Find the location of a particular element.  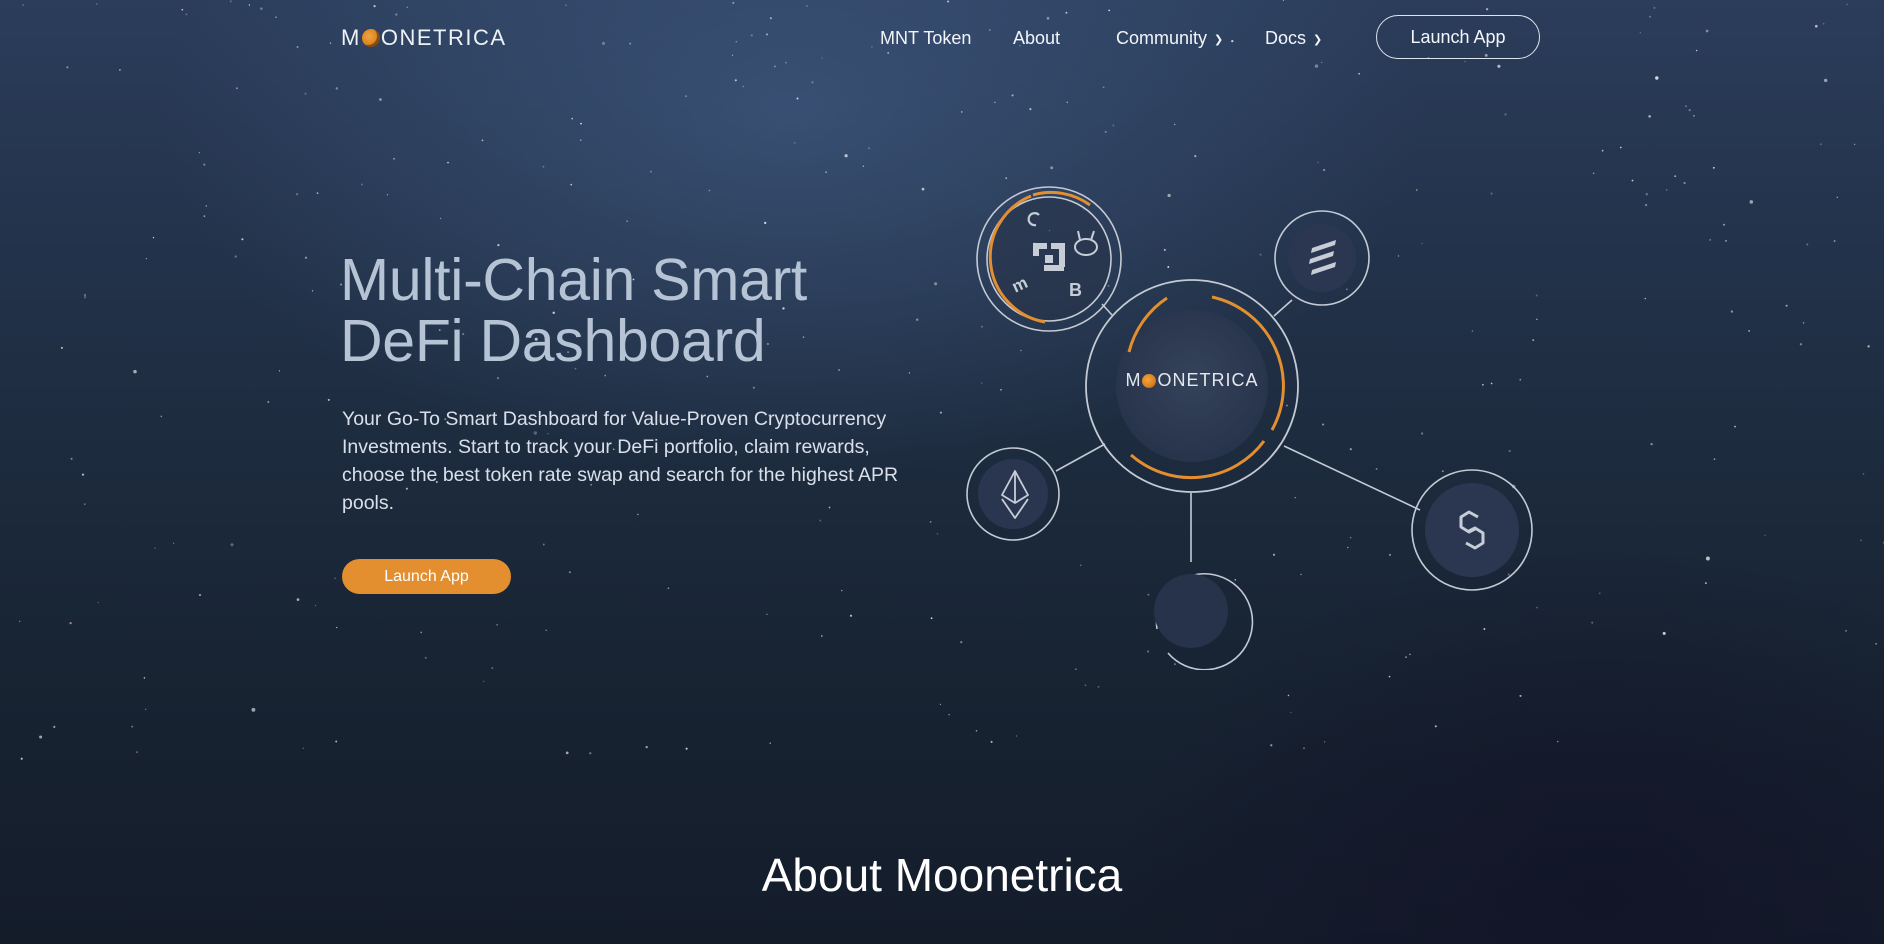

center-logo-suffix: ONETRICA is located at coordinates (1208, 380).